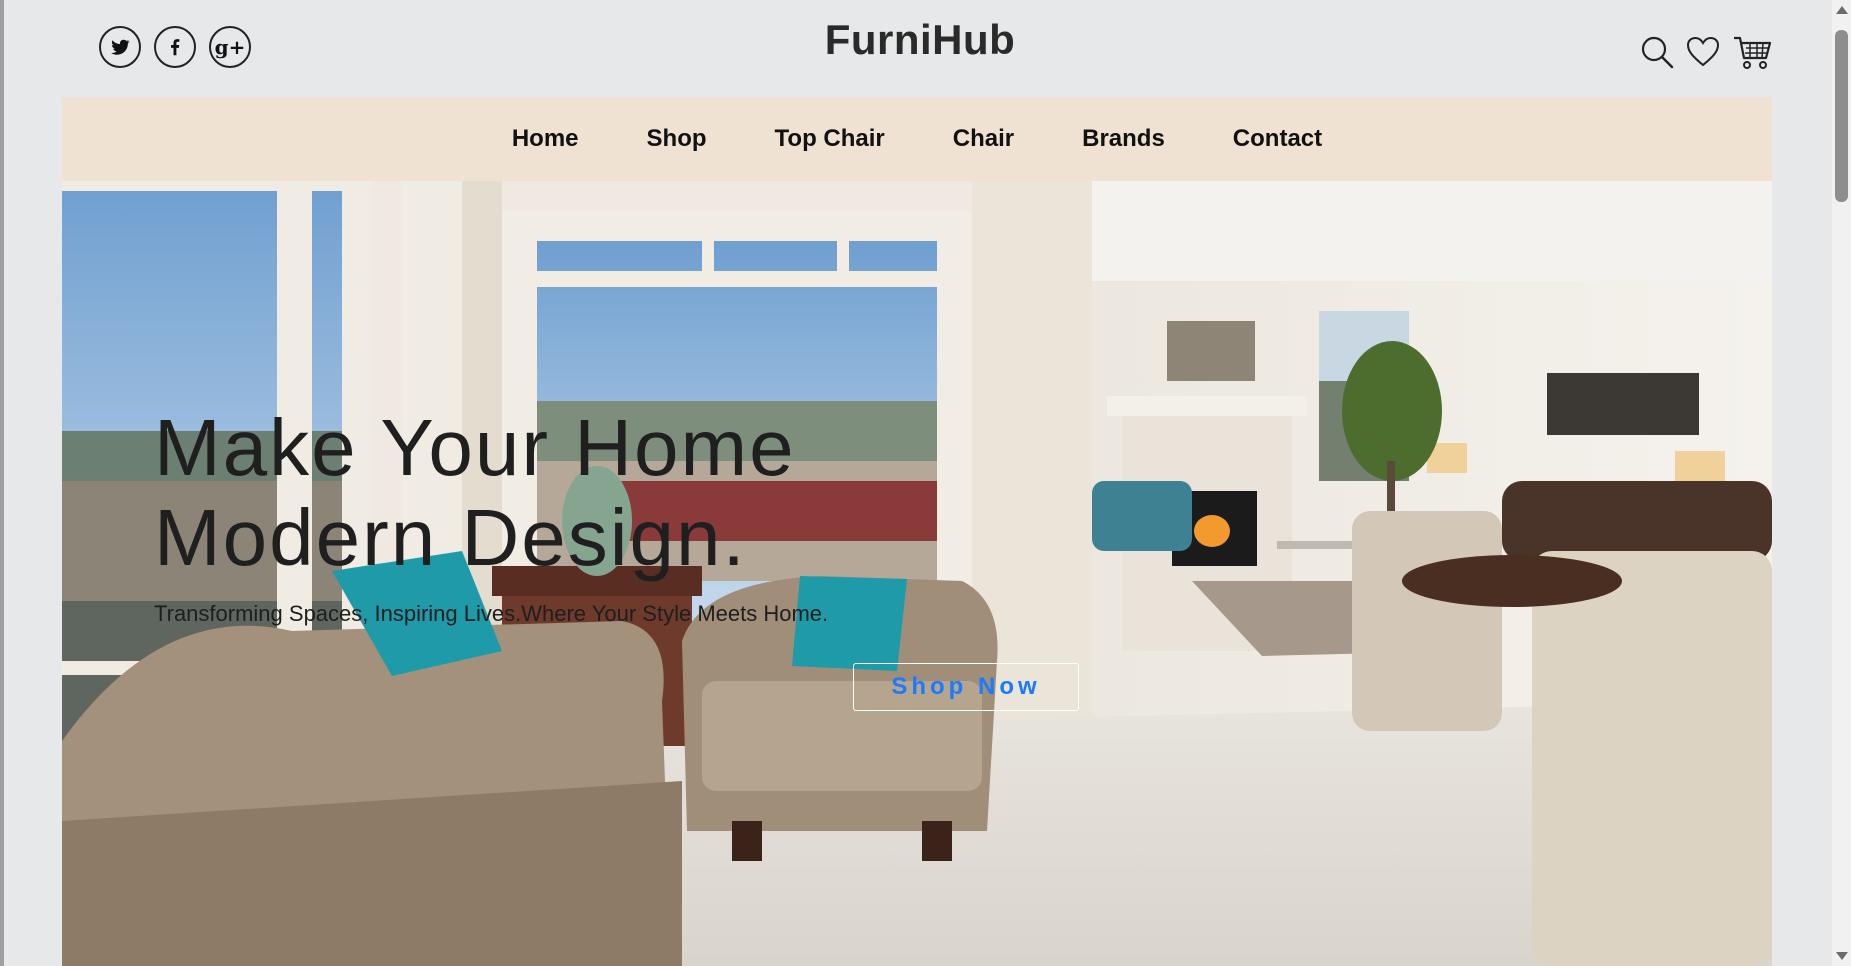 This screenshot has height=966, width=1851. What do you see at coordinates (1842, 956) in the screenshot?
I see `scroll-down-arrow-icon` at bounding box center [1842, 956].